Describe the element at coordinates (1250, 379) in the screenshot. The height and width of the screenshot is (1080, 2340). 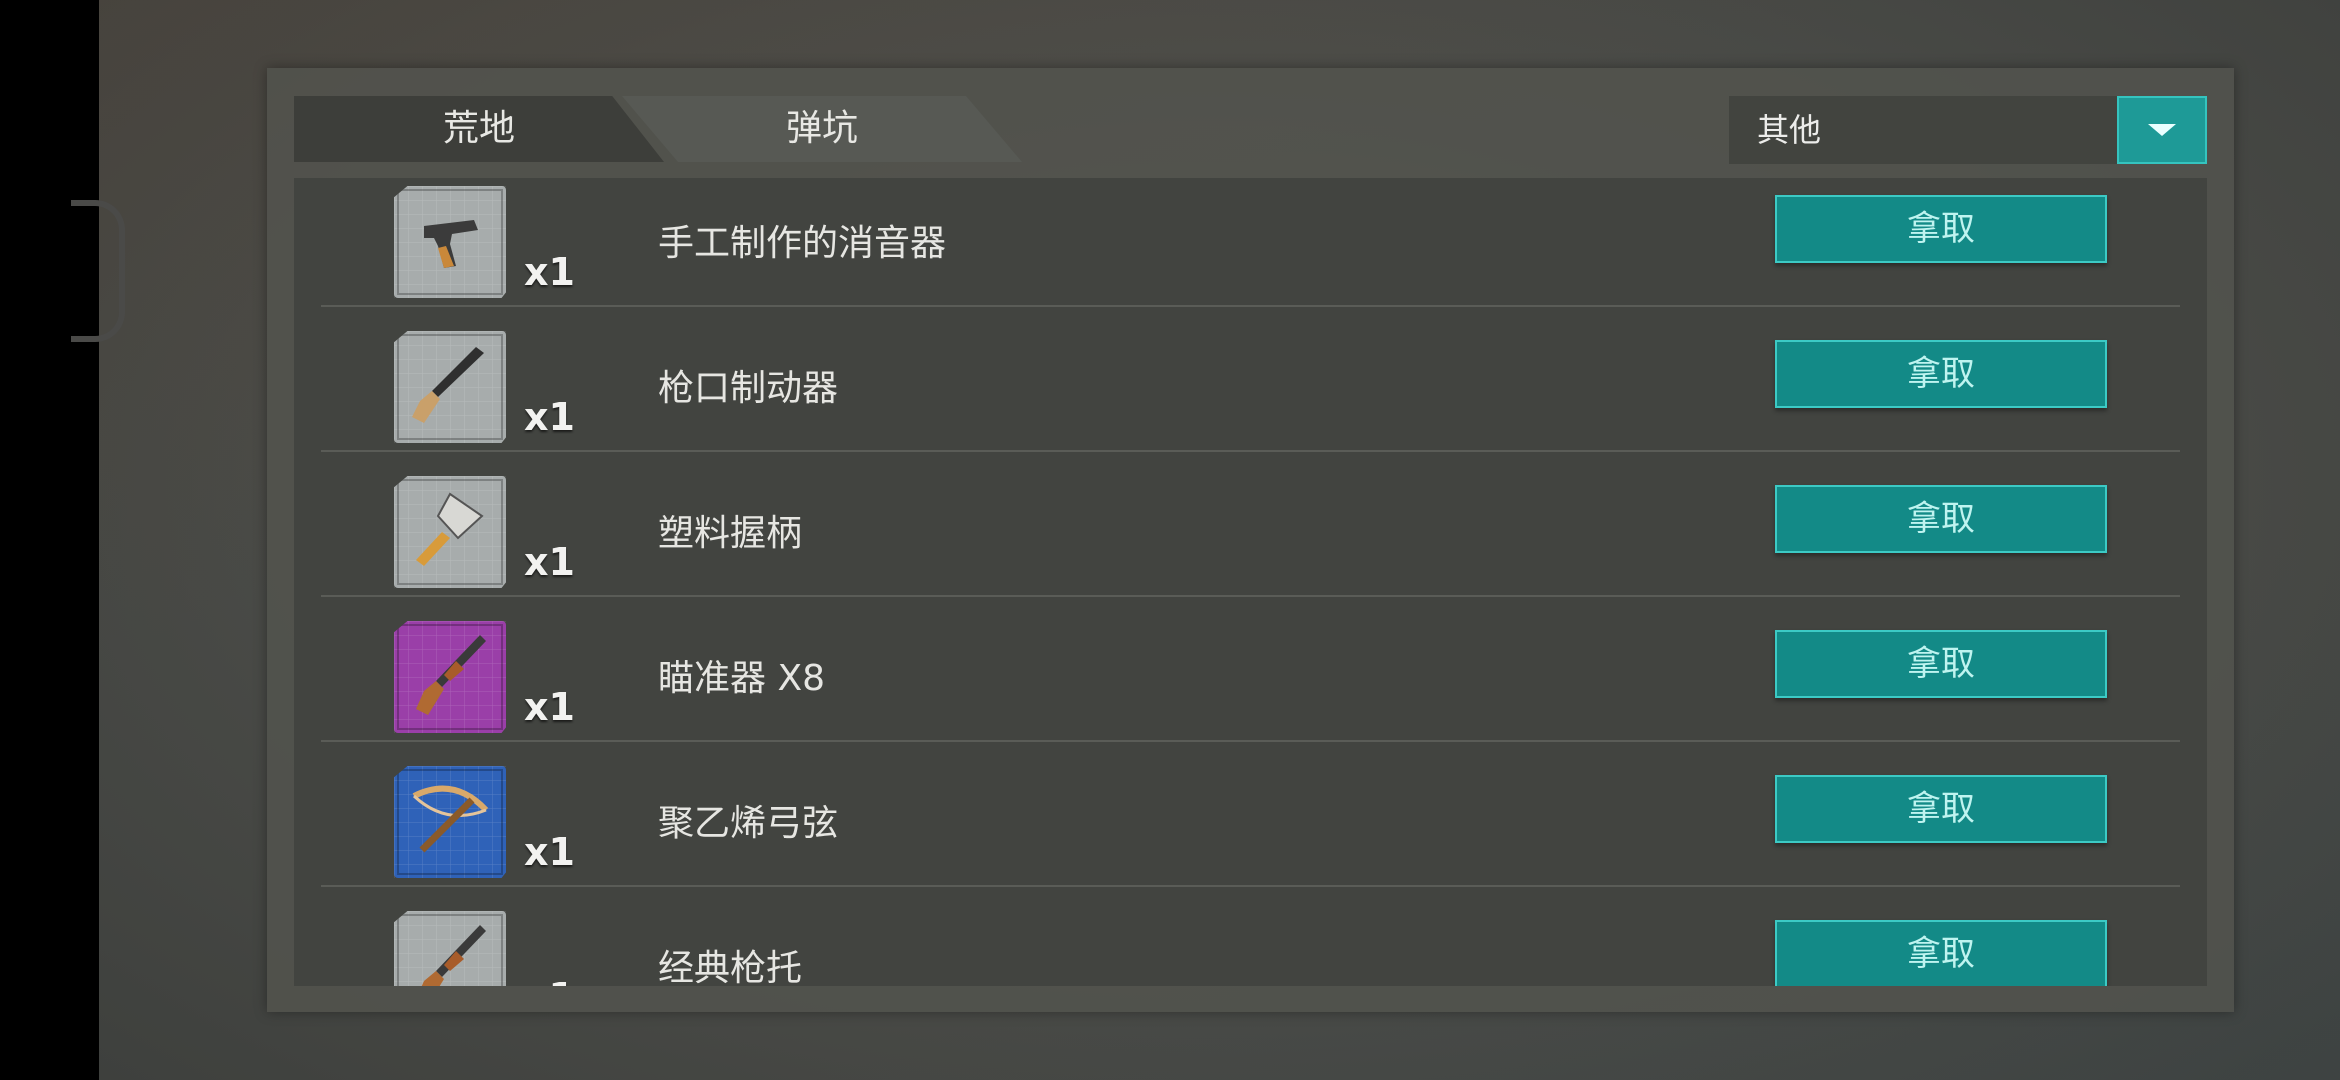
I see `list-item: x1 枪口制动器 拿取` at that location.